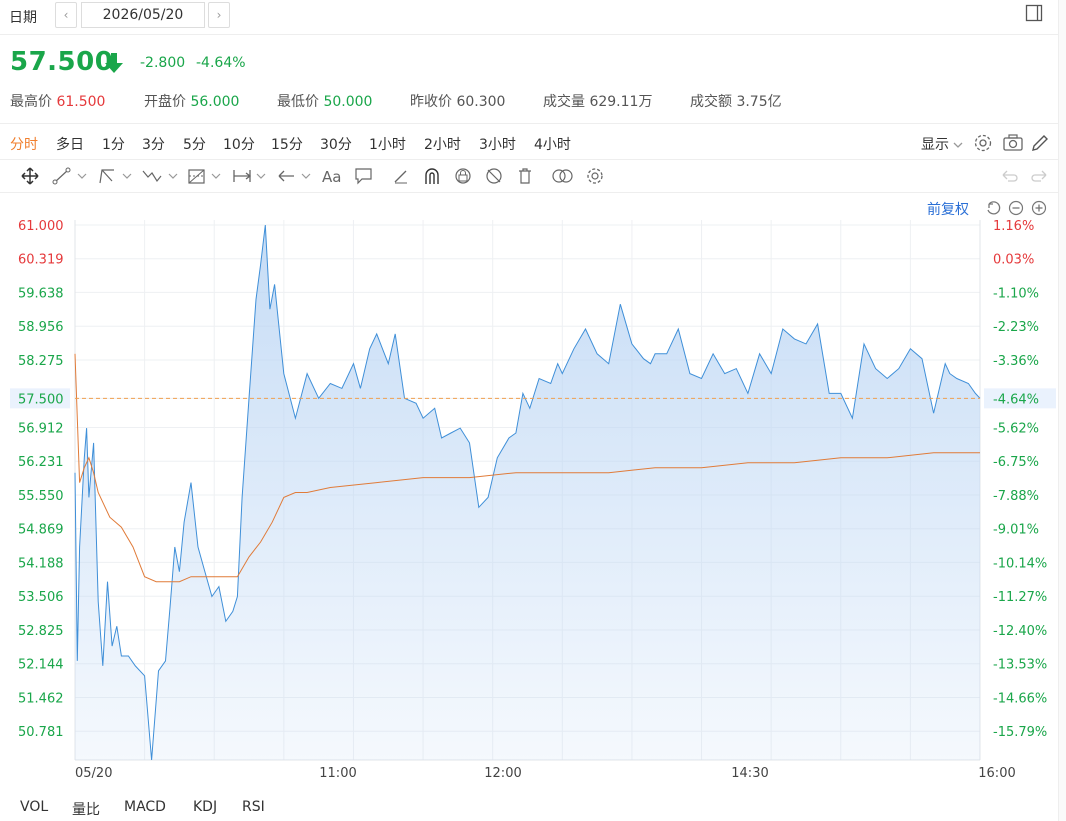  What do you see at coordinates (1013, 226) in the screenshot?
I see `y-tick-label-right: 1.16%` at bounding box center [1013, 226].